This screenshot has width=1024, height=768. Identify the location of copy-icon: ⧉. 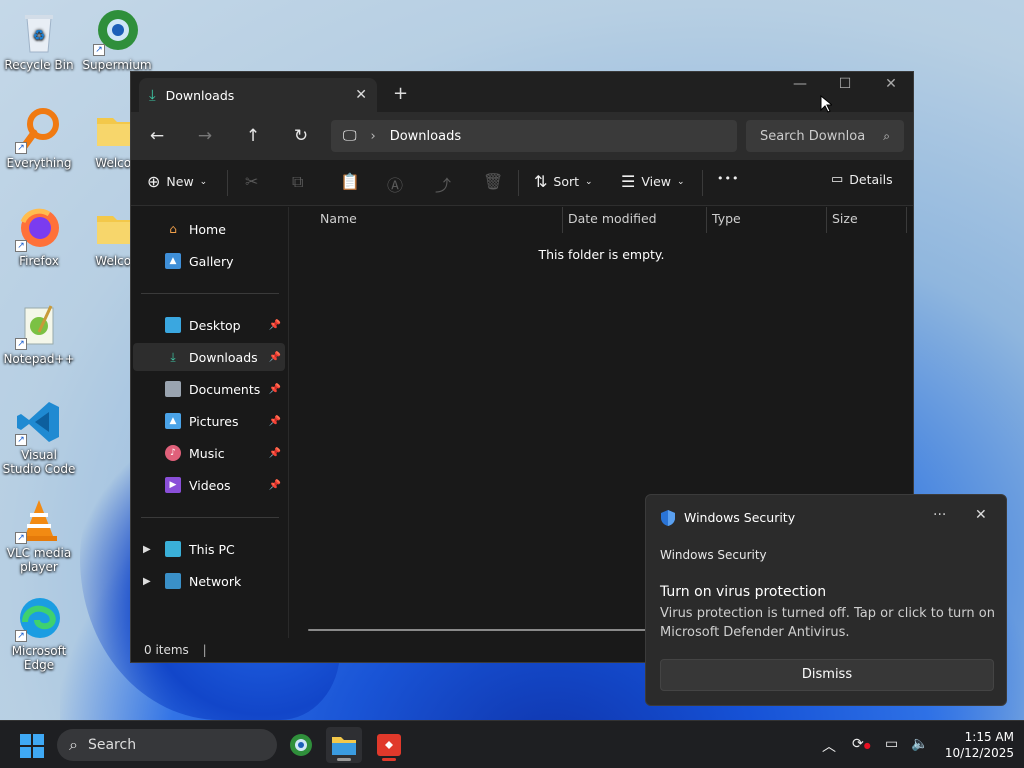
(298, 181).